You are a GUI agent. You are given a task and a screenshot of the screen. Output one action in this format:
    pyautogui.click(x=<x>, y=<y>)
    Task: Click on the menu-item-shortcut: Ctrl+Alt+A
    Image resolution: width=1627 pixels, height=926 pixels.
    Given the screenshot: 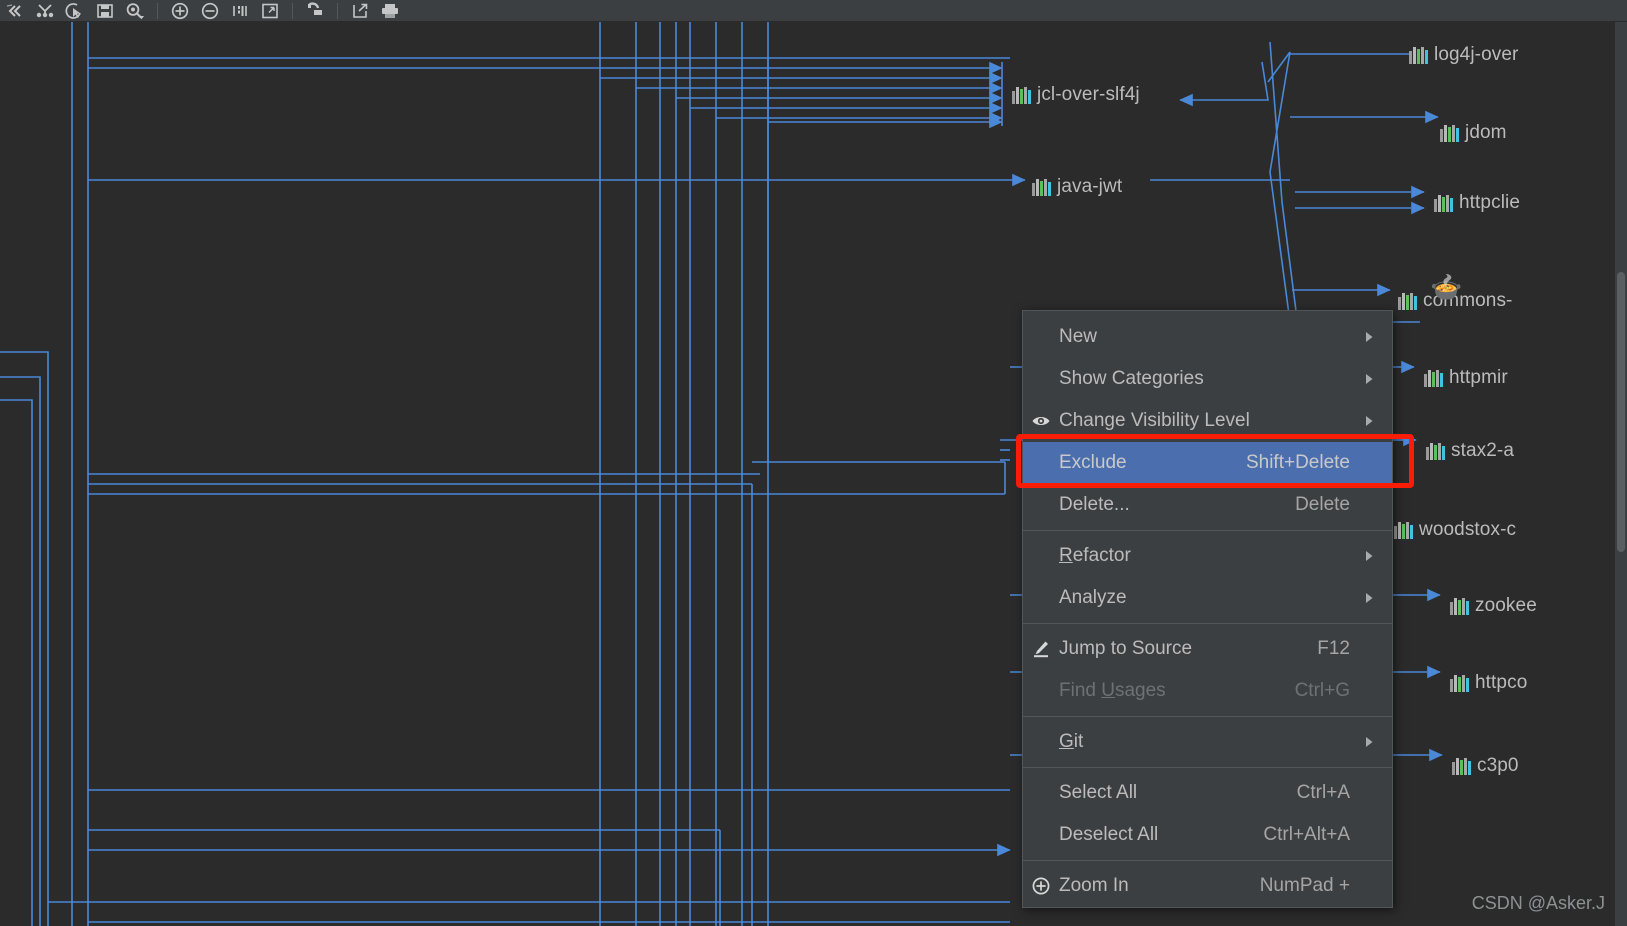 What is the action you would take?
    pyautogui.click(x=1306, y=834)
    